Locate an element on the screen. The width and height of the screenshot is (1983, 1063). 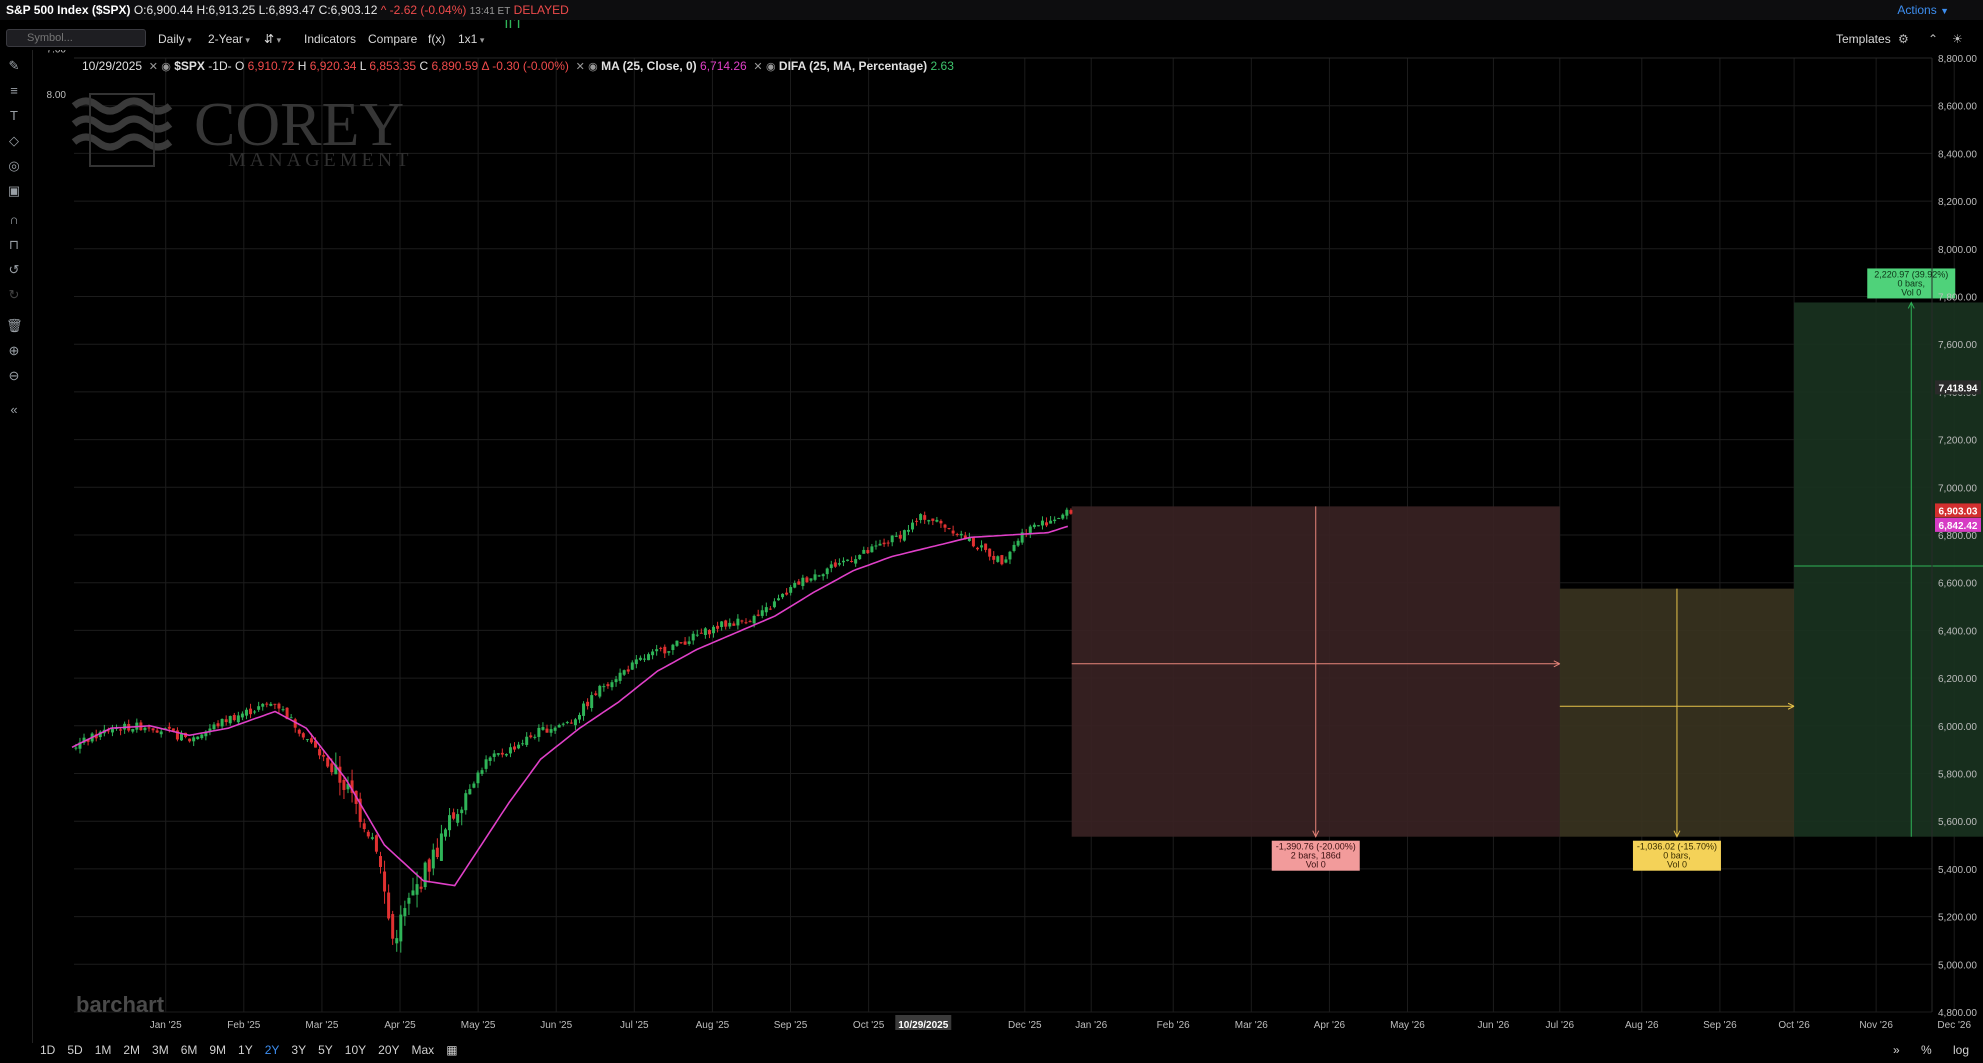
compare-button: Compare is located at coordinates (392, 39).